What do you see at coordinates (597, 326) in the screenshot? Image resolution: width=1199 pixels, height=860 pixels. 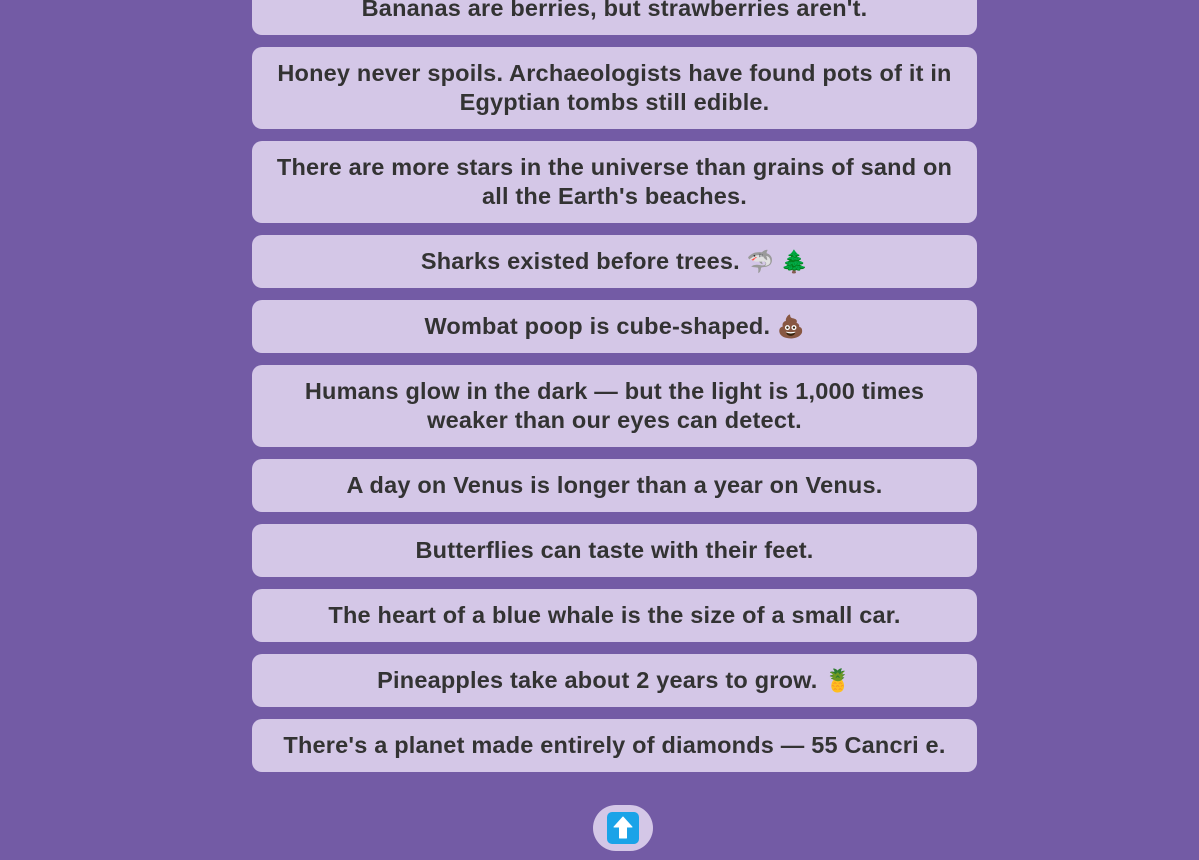 I see `fact-text: Wombat poop is cube-shaped.` at bounding box center [597, 326].